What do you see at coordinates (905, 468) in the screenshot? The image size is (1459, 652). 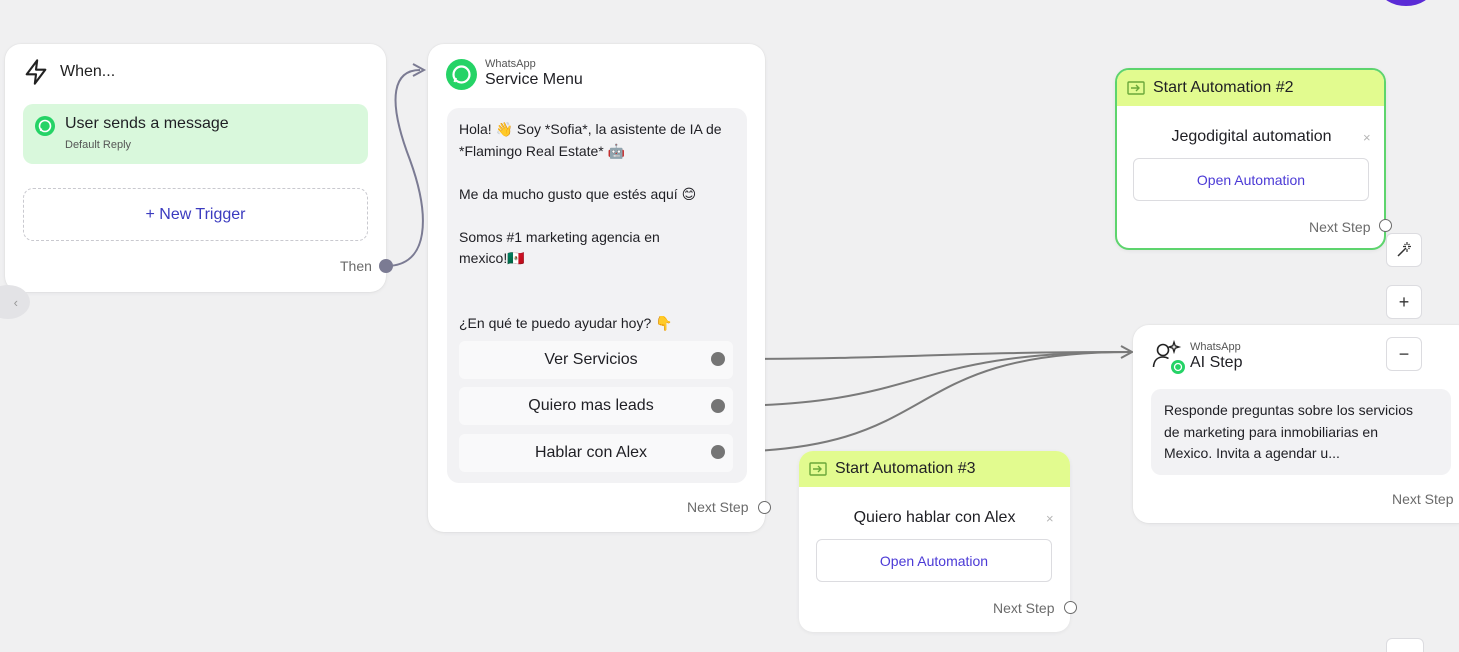 I see `start-automation-3-title: Start Automation #3` at bounding box center [905, 468].